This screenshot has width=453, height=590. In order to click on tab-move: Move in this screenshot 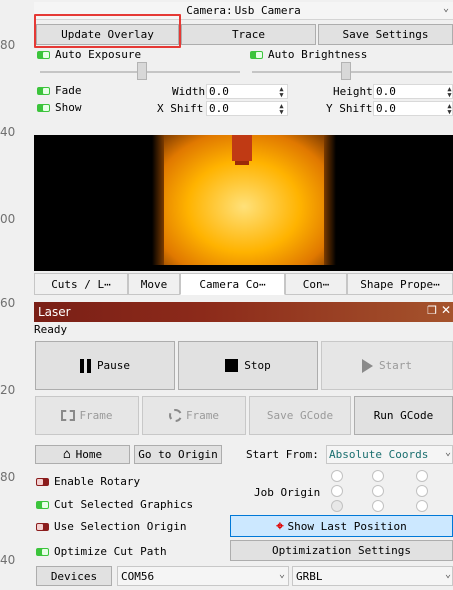, I will do `click(154, 284)`.